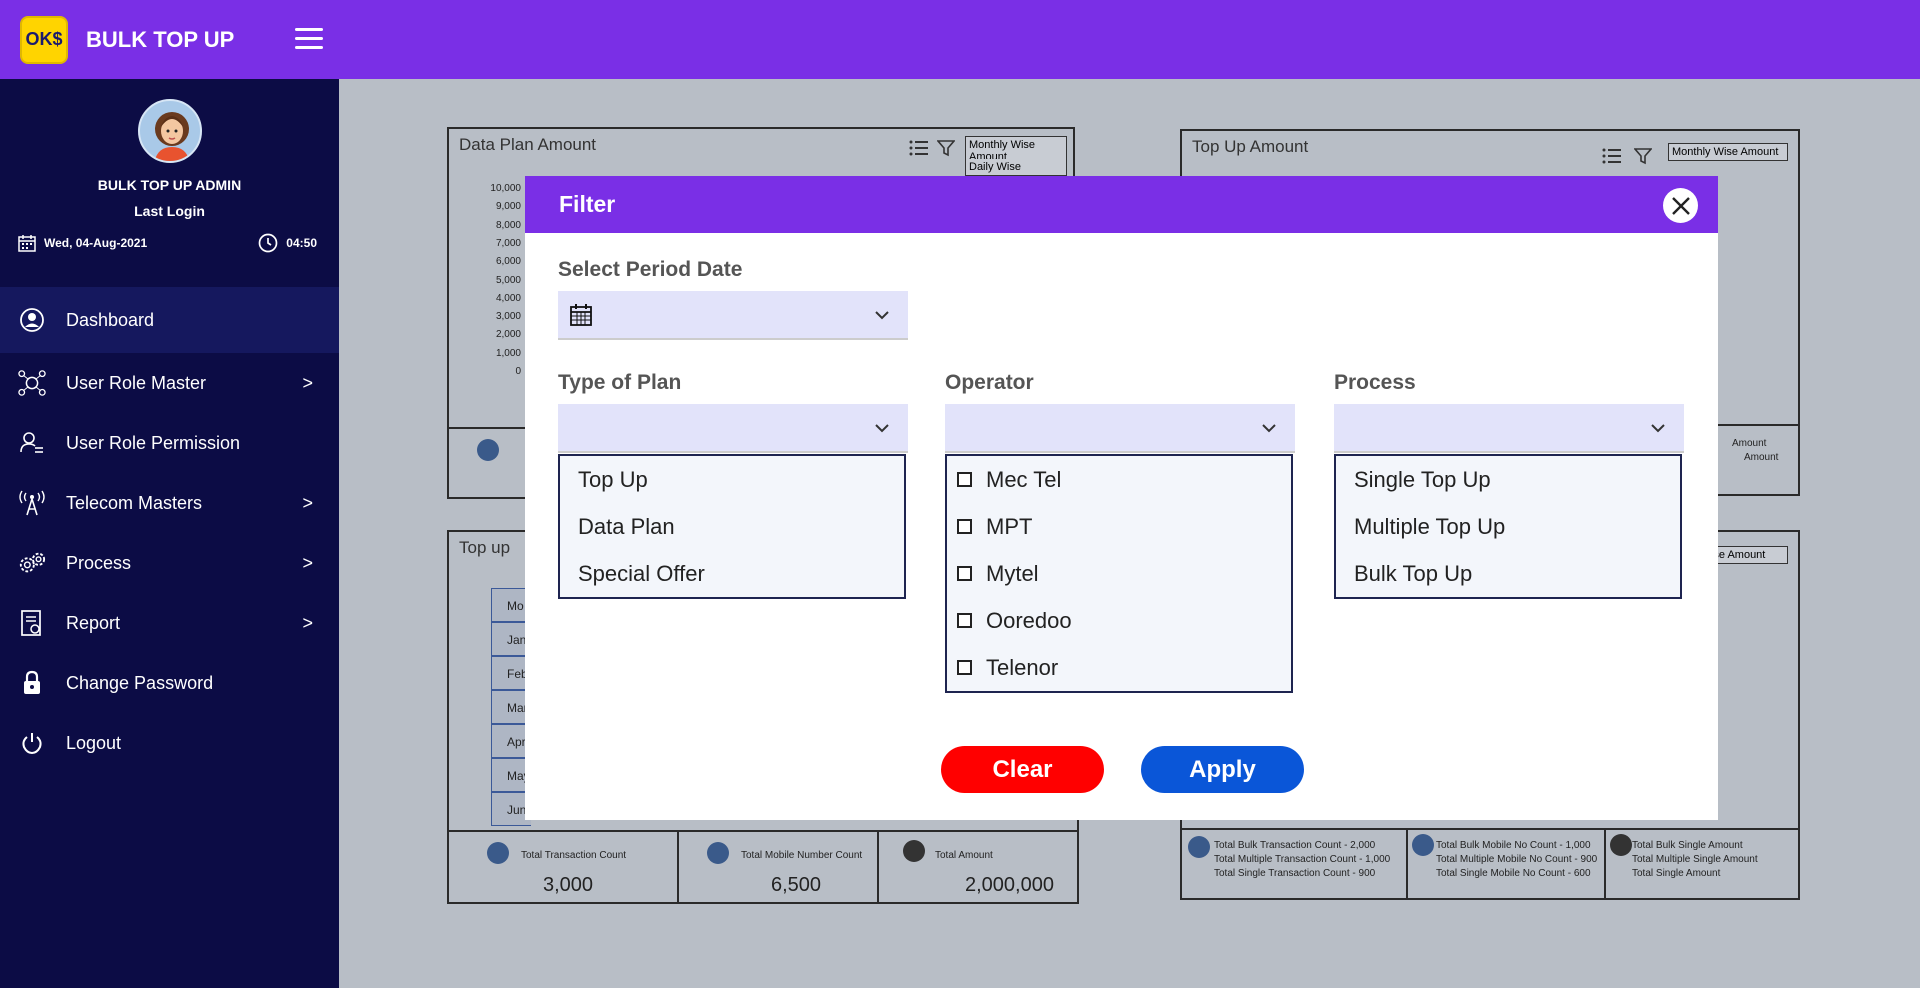 This screenshot has width=1920, height=988. I want to click on sidebar-item-user-role-master: User Role Master >, so click(169, 383).